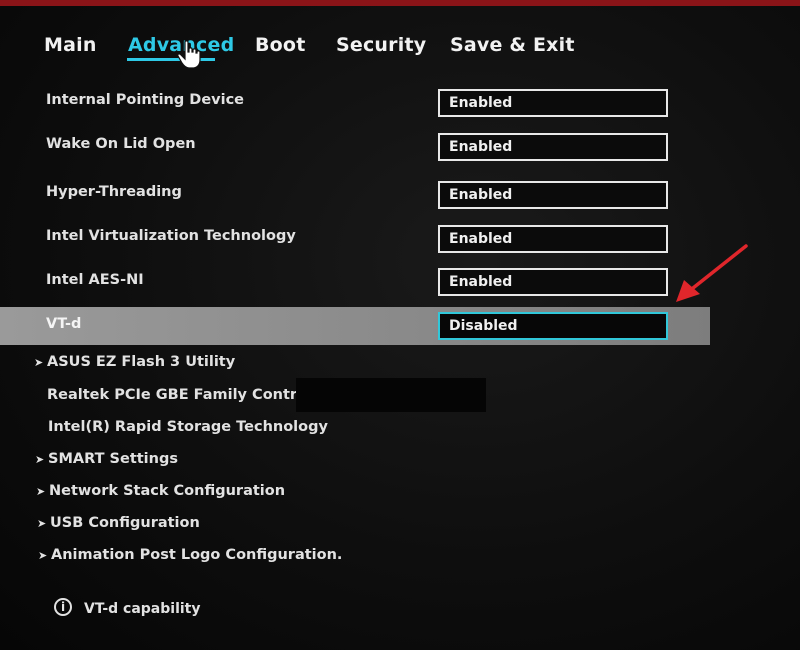 The height and width of the screenshot is (650, 800). I want to click on menu-item-animation-post-logo: ➤ Animation Post Logo Configuration., so click(190, 555).